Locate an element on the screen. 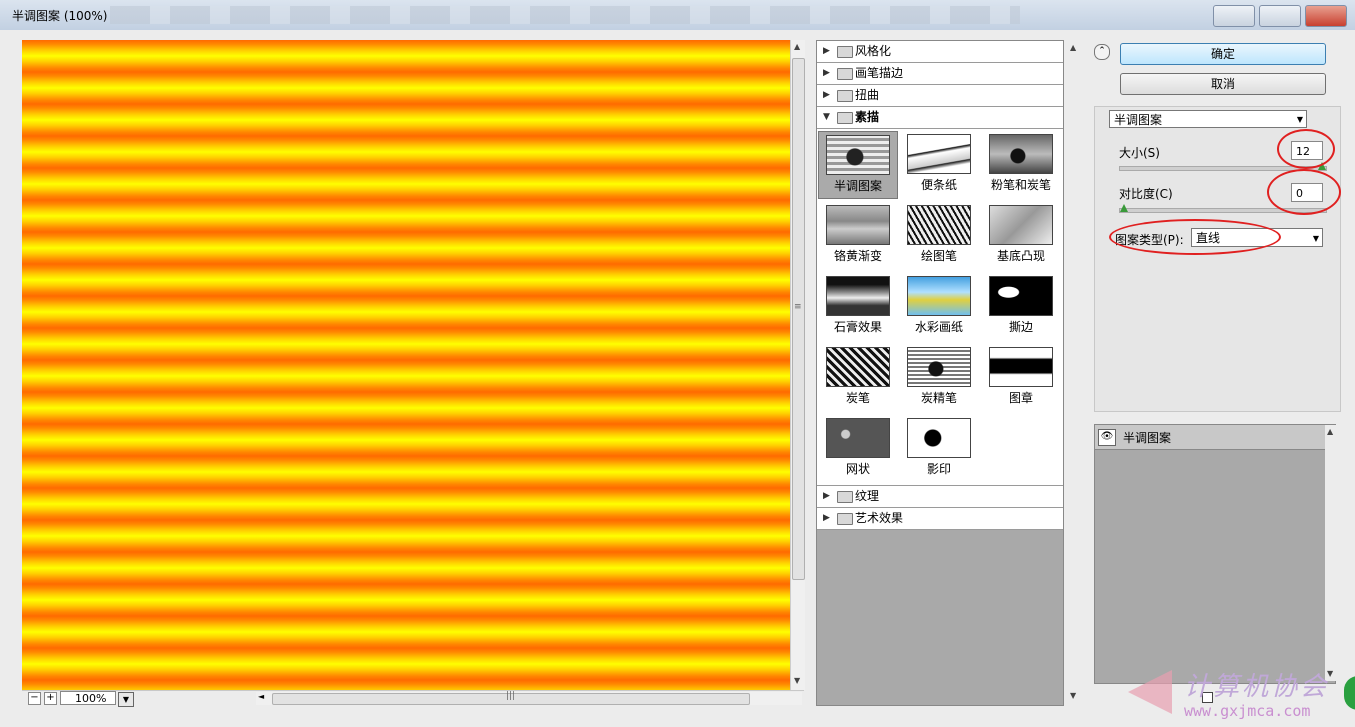 The image size is (1355, 727). cancel-button: 取消 is located at coordinates (1223, 84).